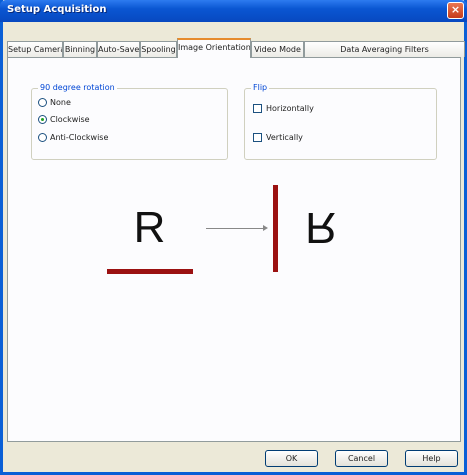 This screenshot has width=467, height=475. Describe the element at coordinates (233, 11) in the screenshot. I see `title-bar: Setup Acquisition ×` at that location.